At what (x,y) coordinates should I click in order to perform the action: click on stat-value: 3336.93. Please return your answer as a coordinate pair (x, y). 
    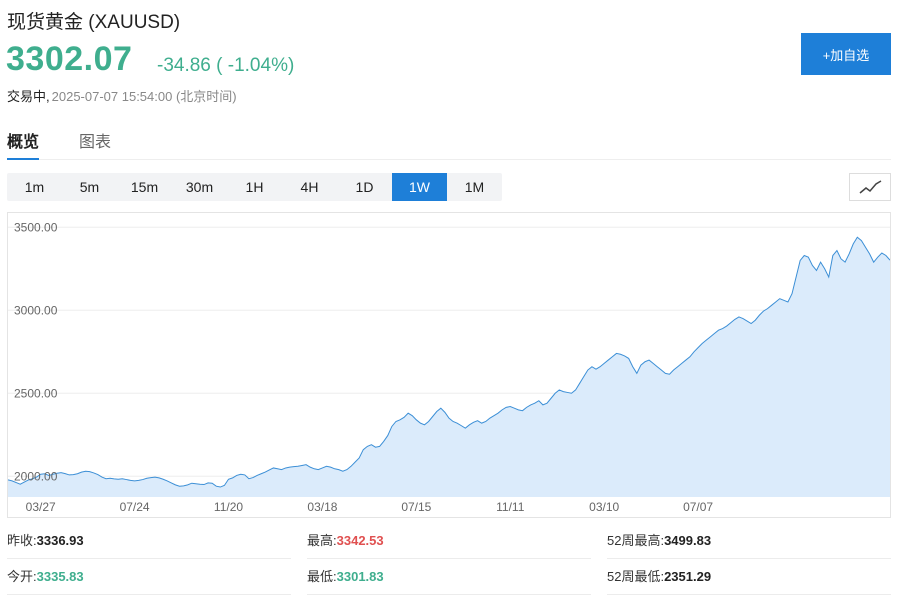
    Looking at the image, I should click on (60, 540).